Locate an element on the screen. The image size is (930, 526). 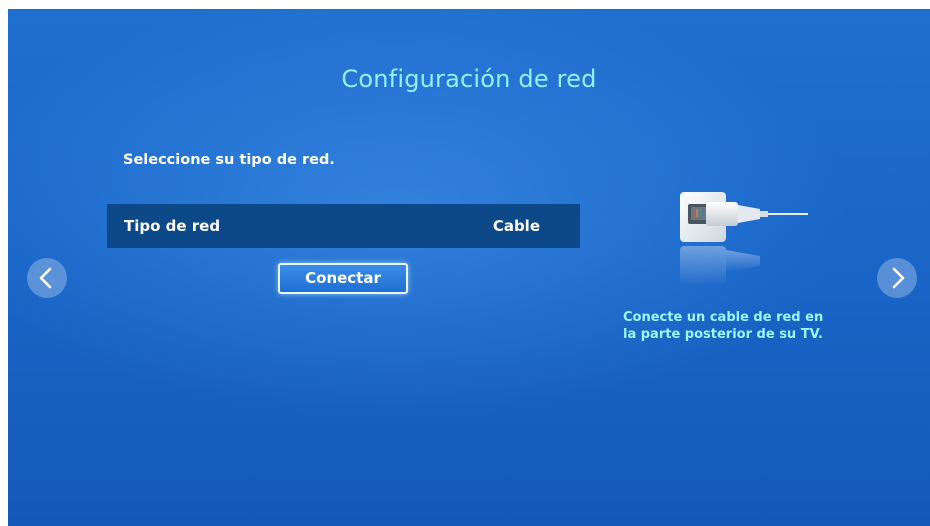
next-button is located at coordinates (897, 278).